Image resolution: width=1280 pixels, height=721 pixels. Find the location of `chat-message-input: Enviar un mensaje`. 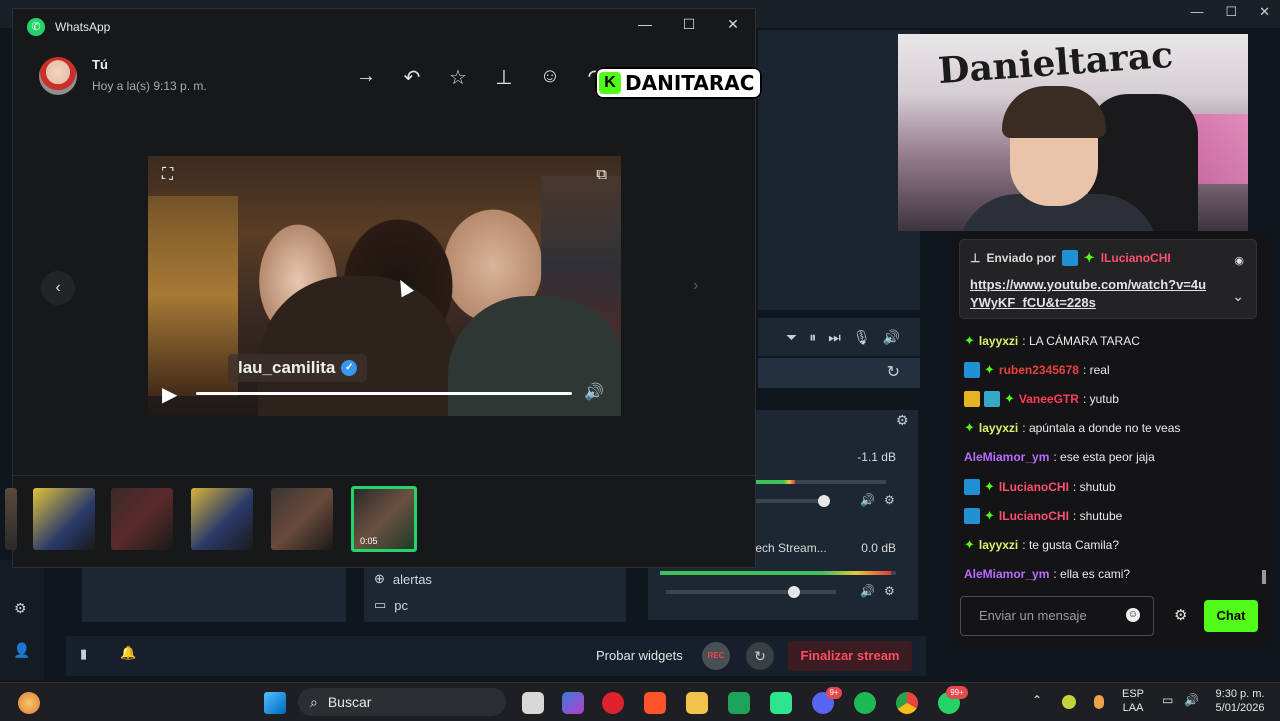

chat-message-input: Enviar un mensaje is located at coordinates (1057, 616).